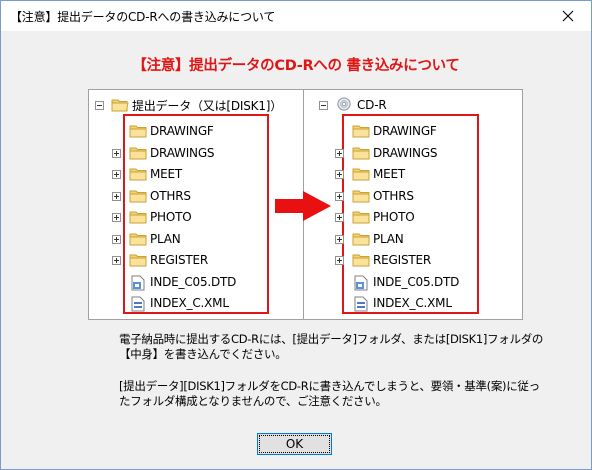 Image resolution: width=592 pixels, height=470 pixels. What do you see at coordinates (143, 17) in the screenshot?
I see `window-title: 【注意】提出データのCD-Rへの書き込みについて` at bounding box center [143, 17].